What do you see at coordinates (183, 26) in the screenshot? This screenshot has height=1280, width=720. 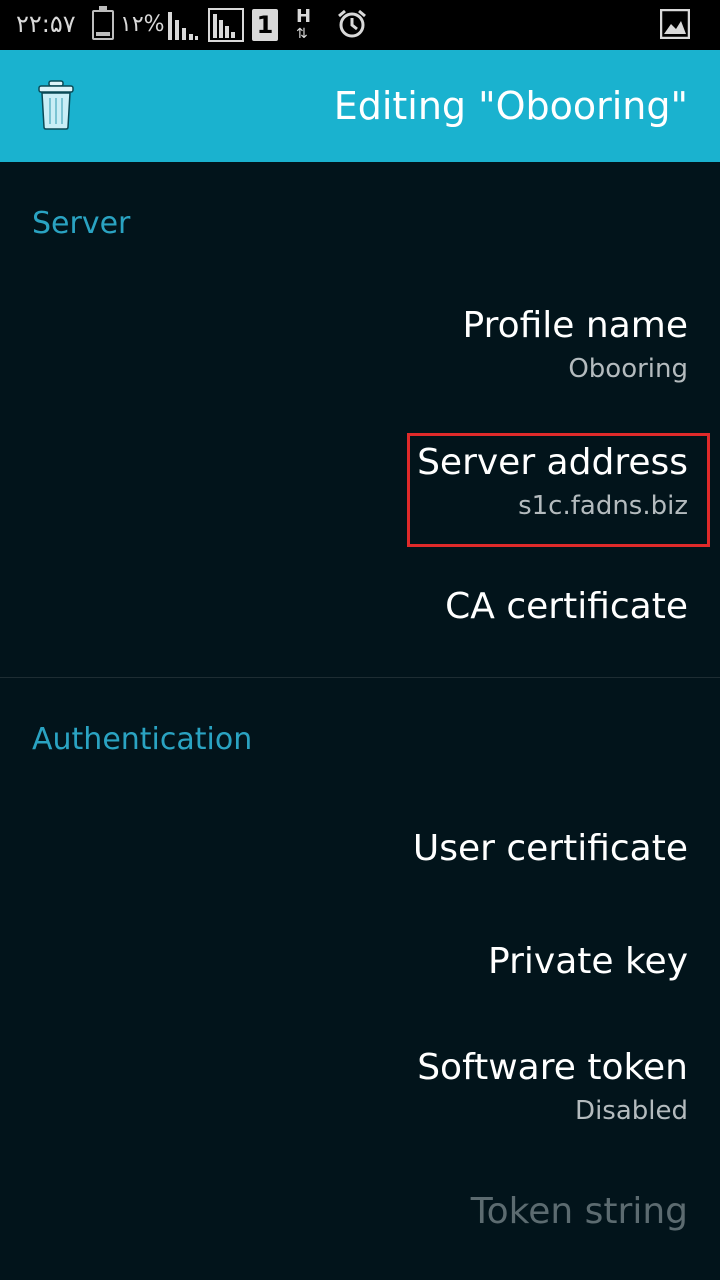 I see `signal-strength-icon` at bounding box center [183, 26].